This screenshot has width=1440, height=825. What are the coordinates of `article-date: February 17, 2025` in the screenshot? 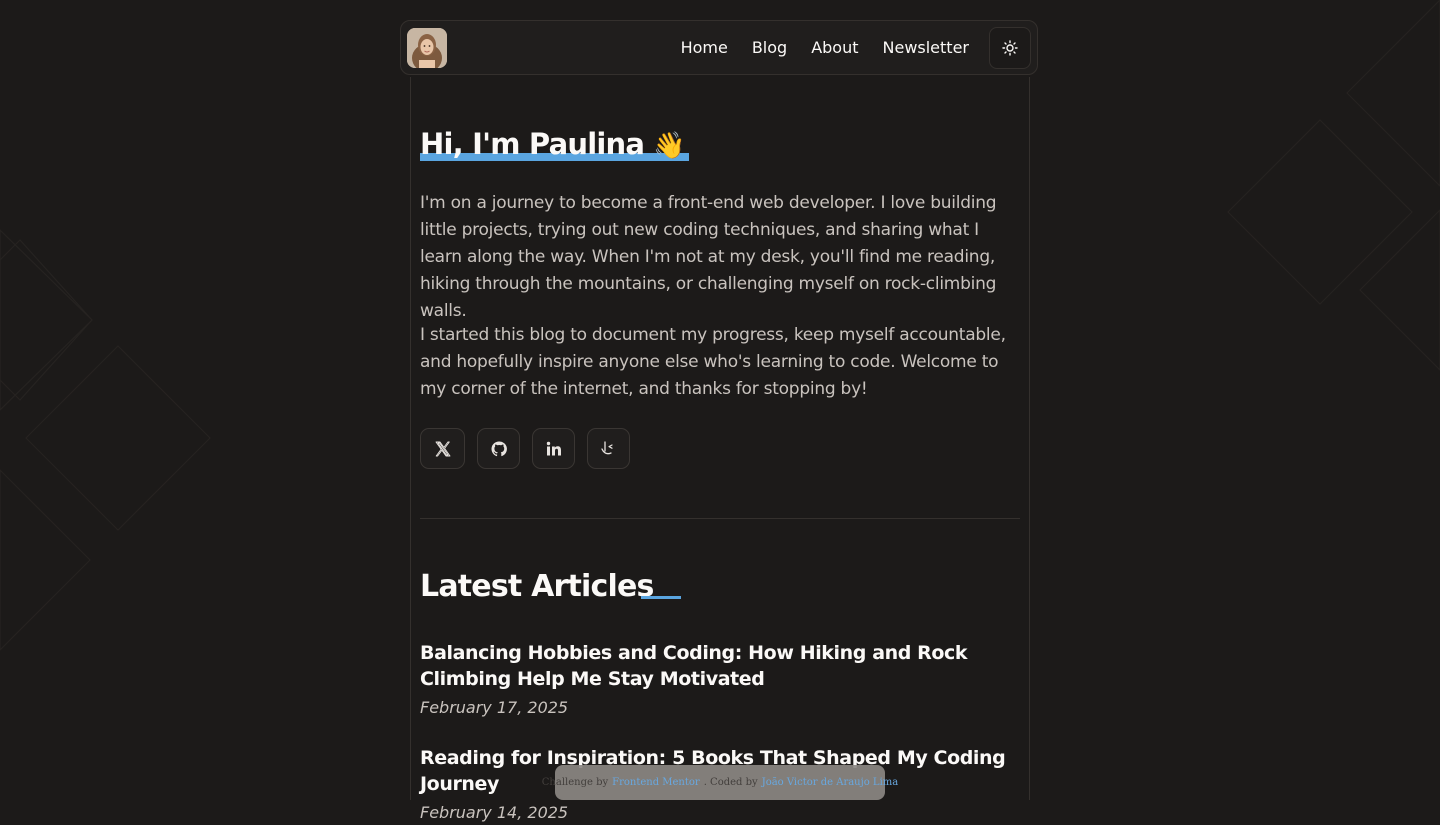 It's located at (494, 707).